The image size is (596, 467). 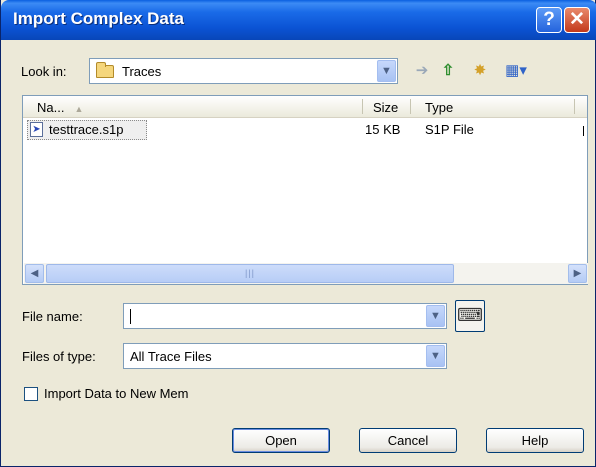 What do you see at coordinates (577, 273) in the screenshot?
I see `scroll-right-icon: ▶` at bounding box center [577, 273].